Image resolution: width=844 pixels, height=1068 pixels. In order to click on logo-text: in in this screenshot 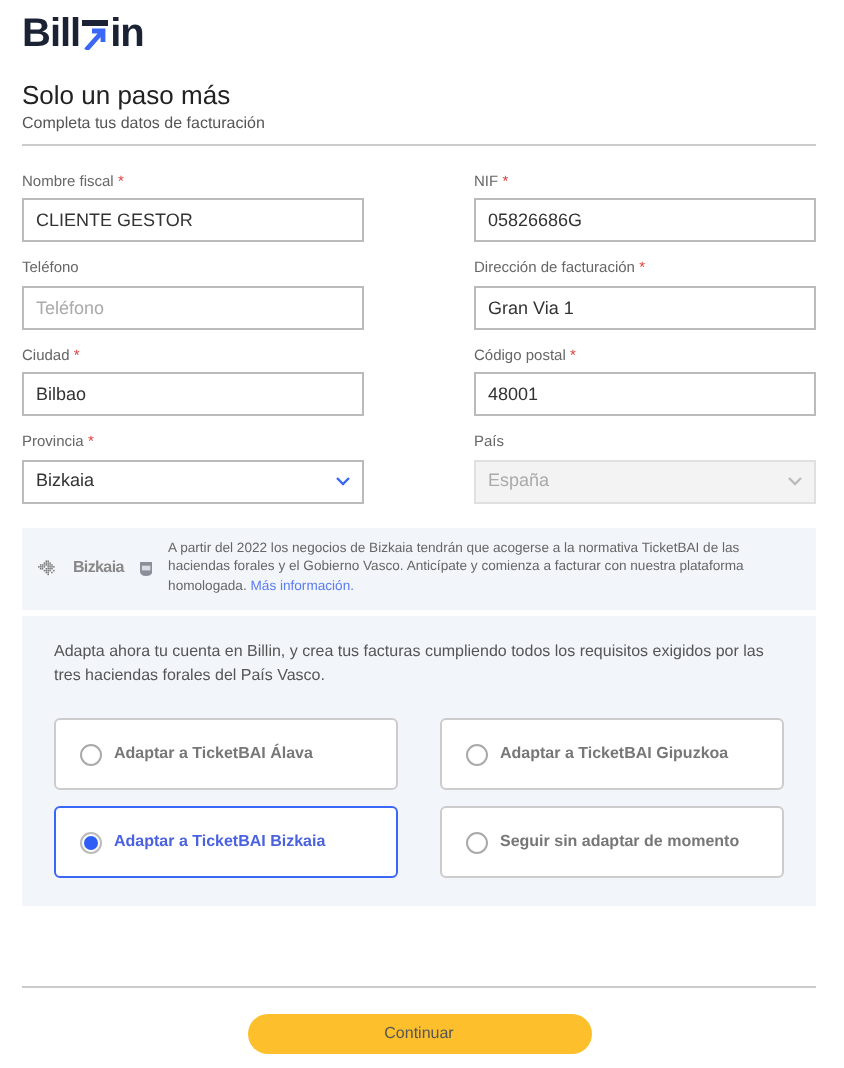, I will do `click(127, 34)`.